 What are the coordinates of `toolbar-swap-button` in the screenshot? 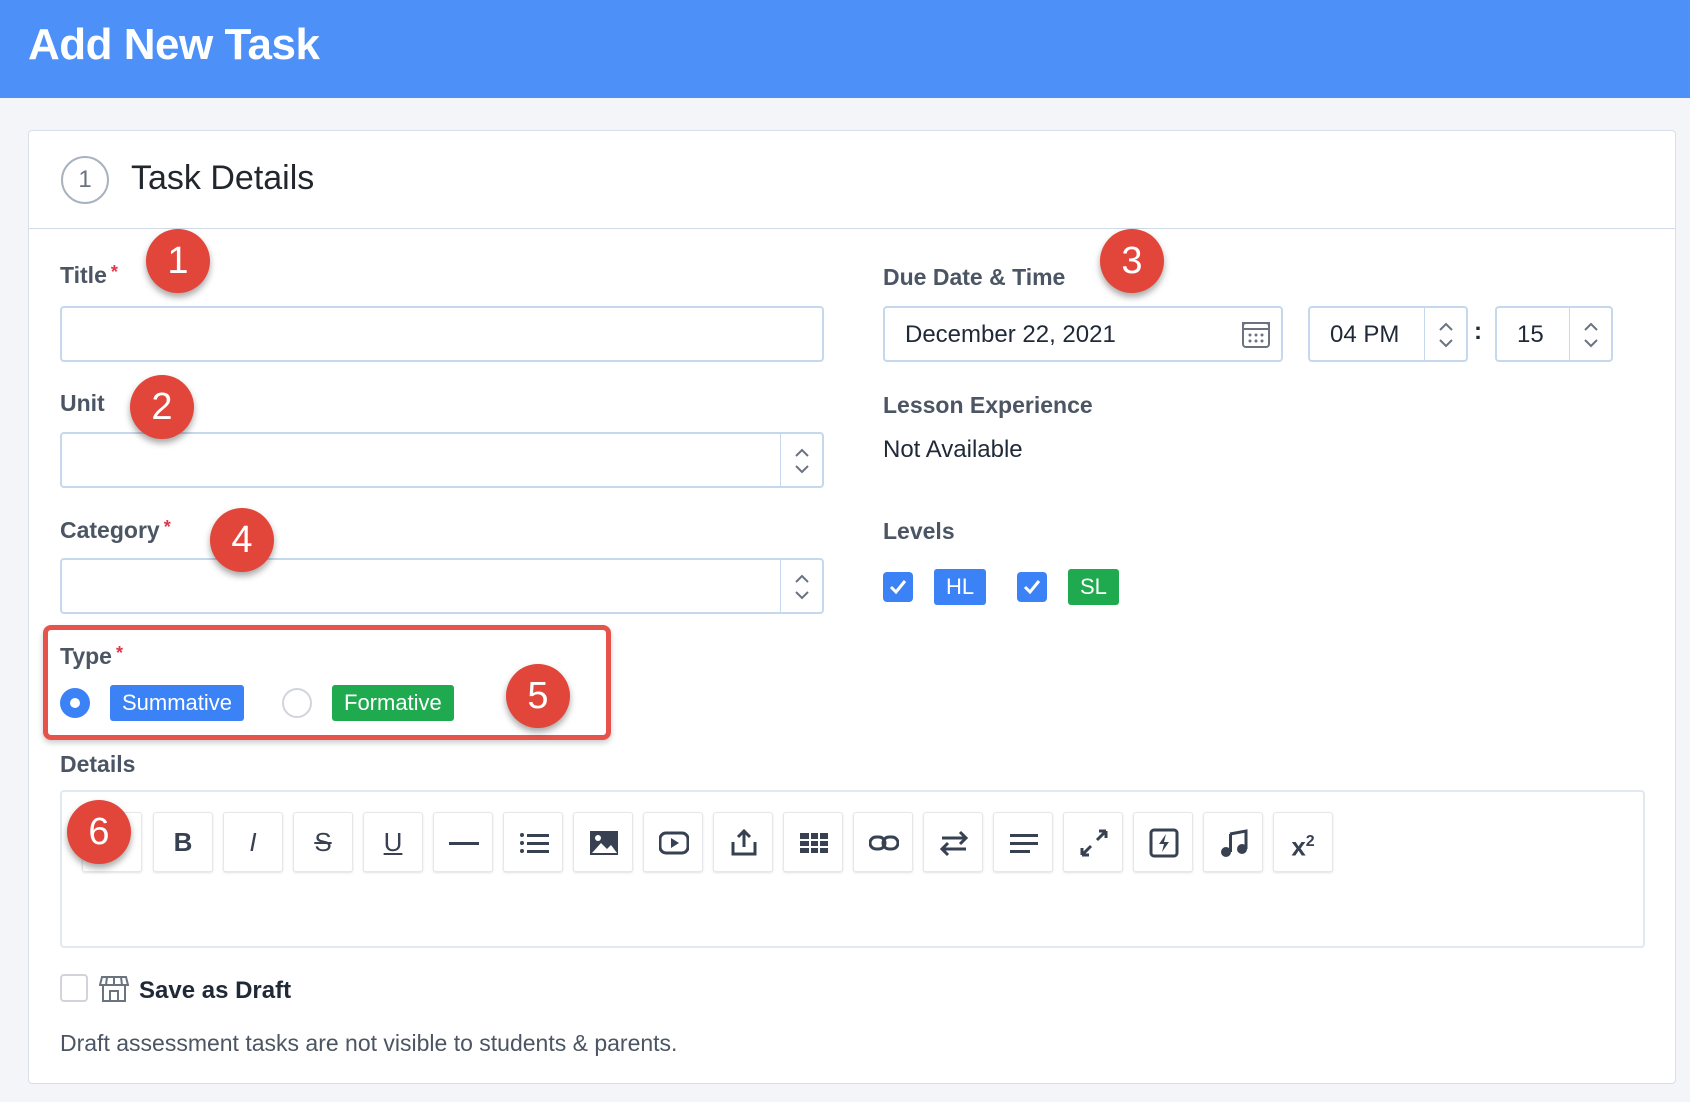 It's located at (953, 842).